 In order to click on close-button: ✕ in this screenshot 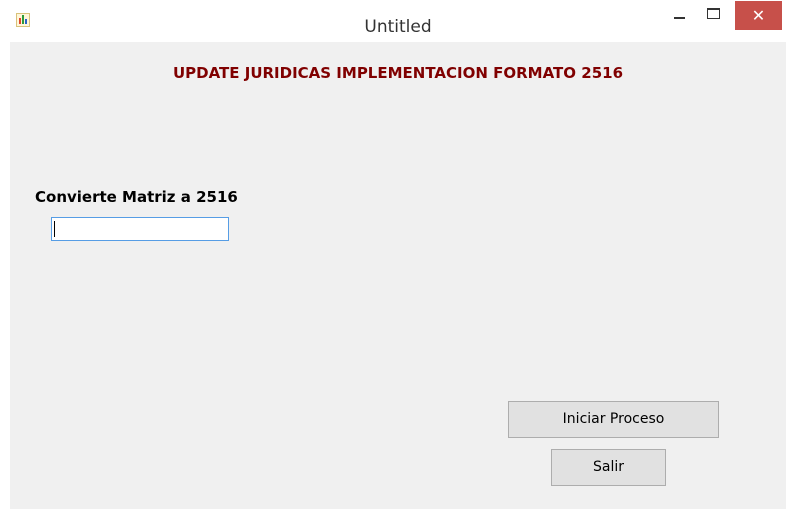, I will do `click(758, 15)`.